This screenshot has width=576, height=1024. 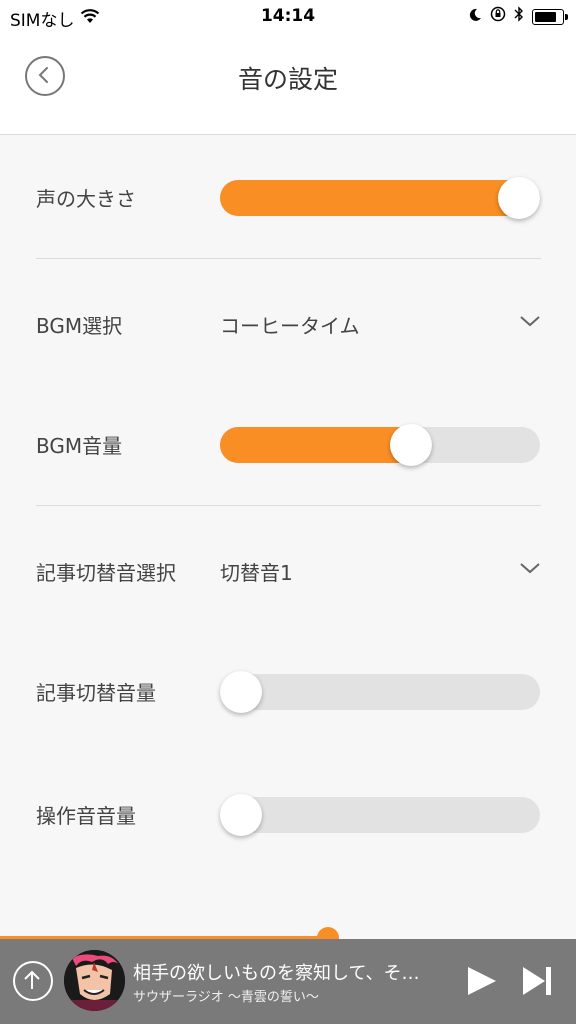 I want to click on battery-icon, so click(x=550, y=16).